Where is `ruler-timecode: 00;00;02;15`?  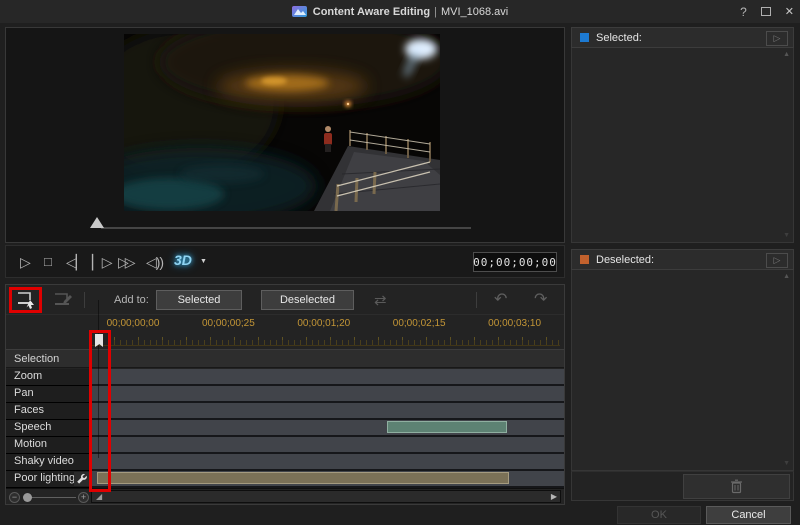
ruler-timecode: 00;00;02;15 is located at coordinates (419, 323).